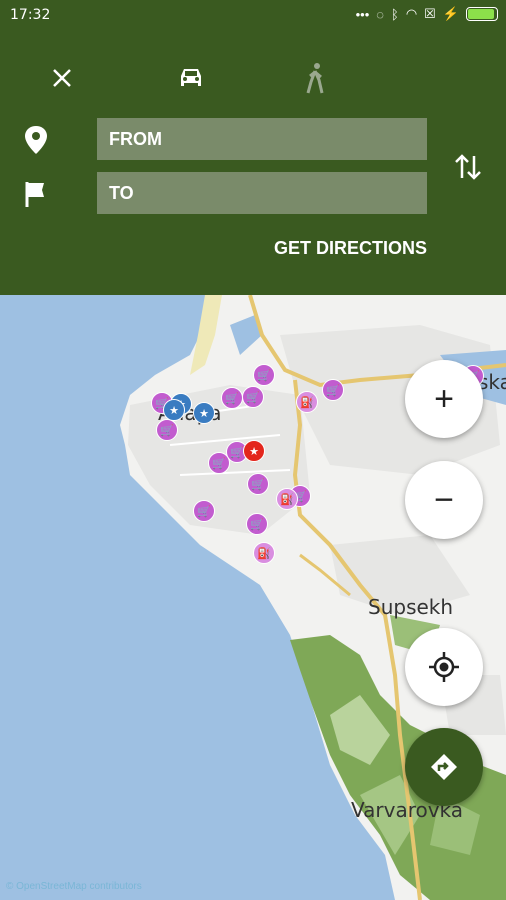  What do you see at coordinates (380, 14) in the screenshot?
I see `alarm-icon: ◌` at bounding box center [380, 14].